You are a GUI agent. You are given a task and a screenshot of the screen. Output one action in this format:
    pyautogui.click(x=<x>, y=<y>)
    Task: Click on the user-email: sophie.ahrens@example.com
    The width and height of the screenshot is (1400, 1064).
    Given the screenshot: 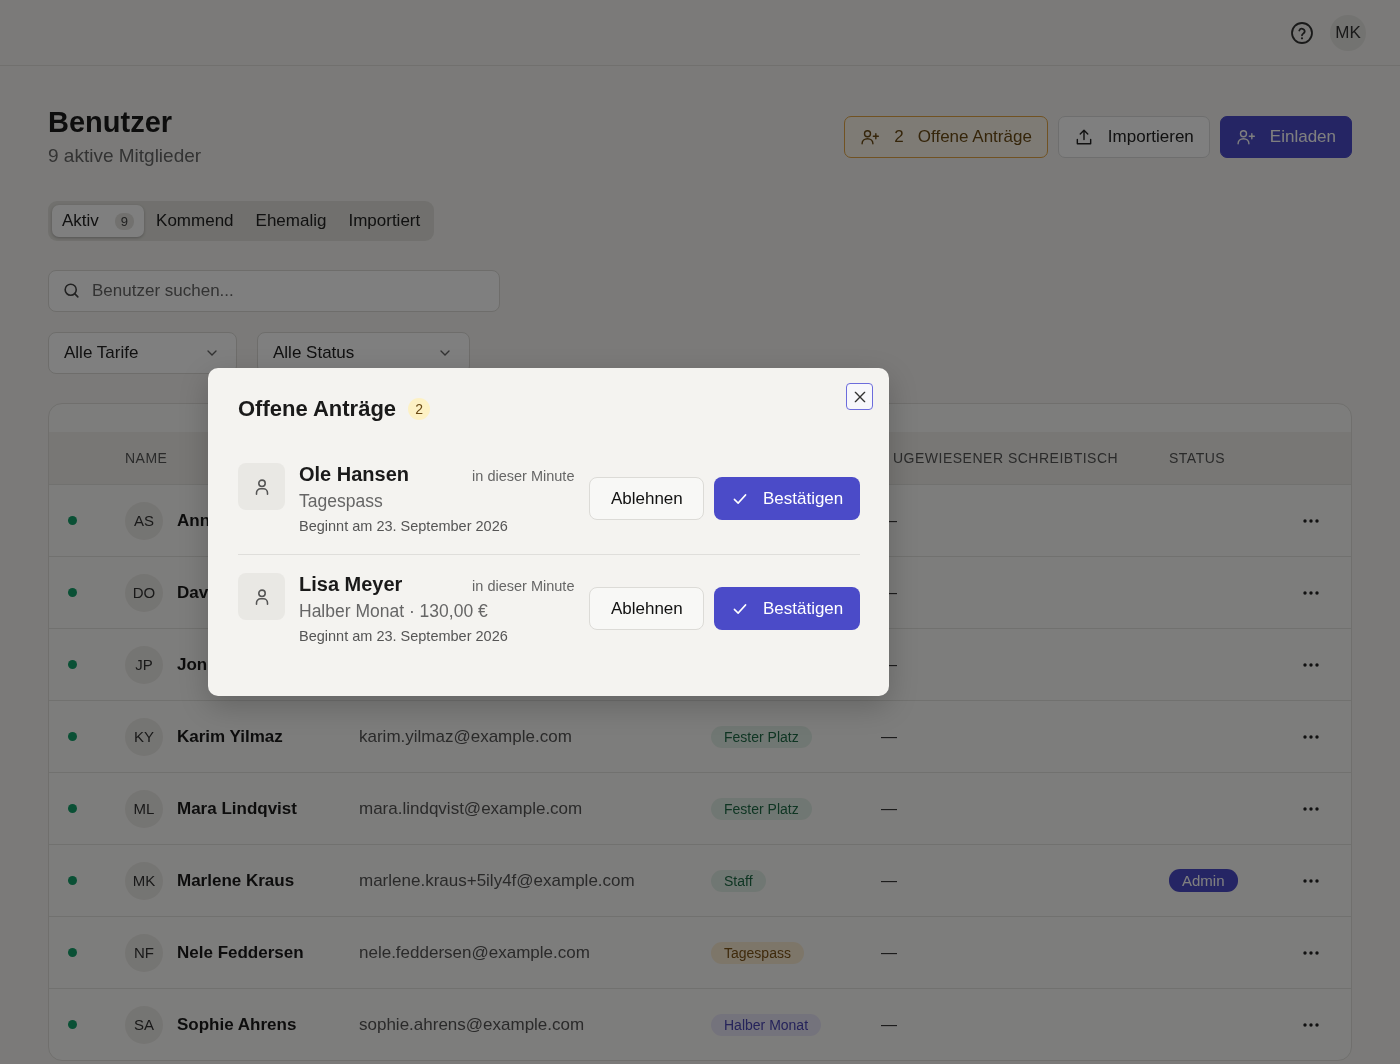 What is the action you would take?
    pyautogui.click(x=472, y=1024)
    